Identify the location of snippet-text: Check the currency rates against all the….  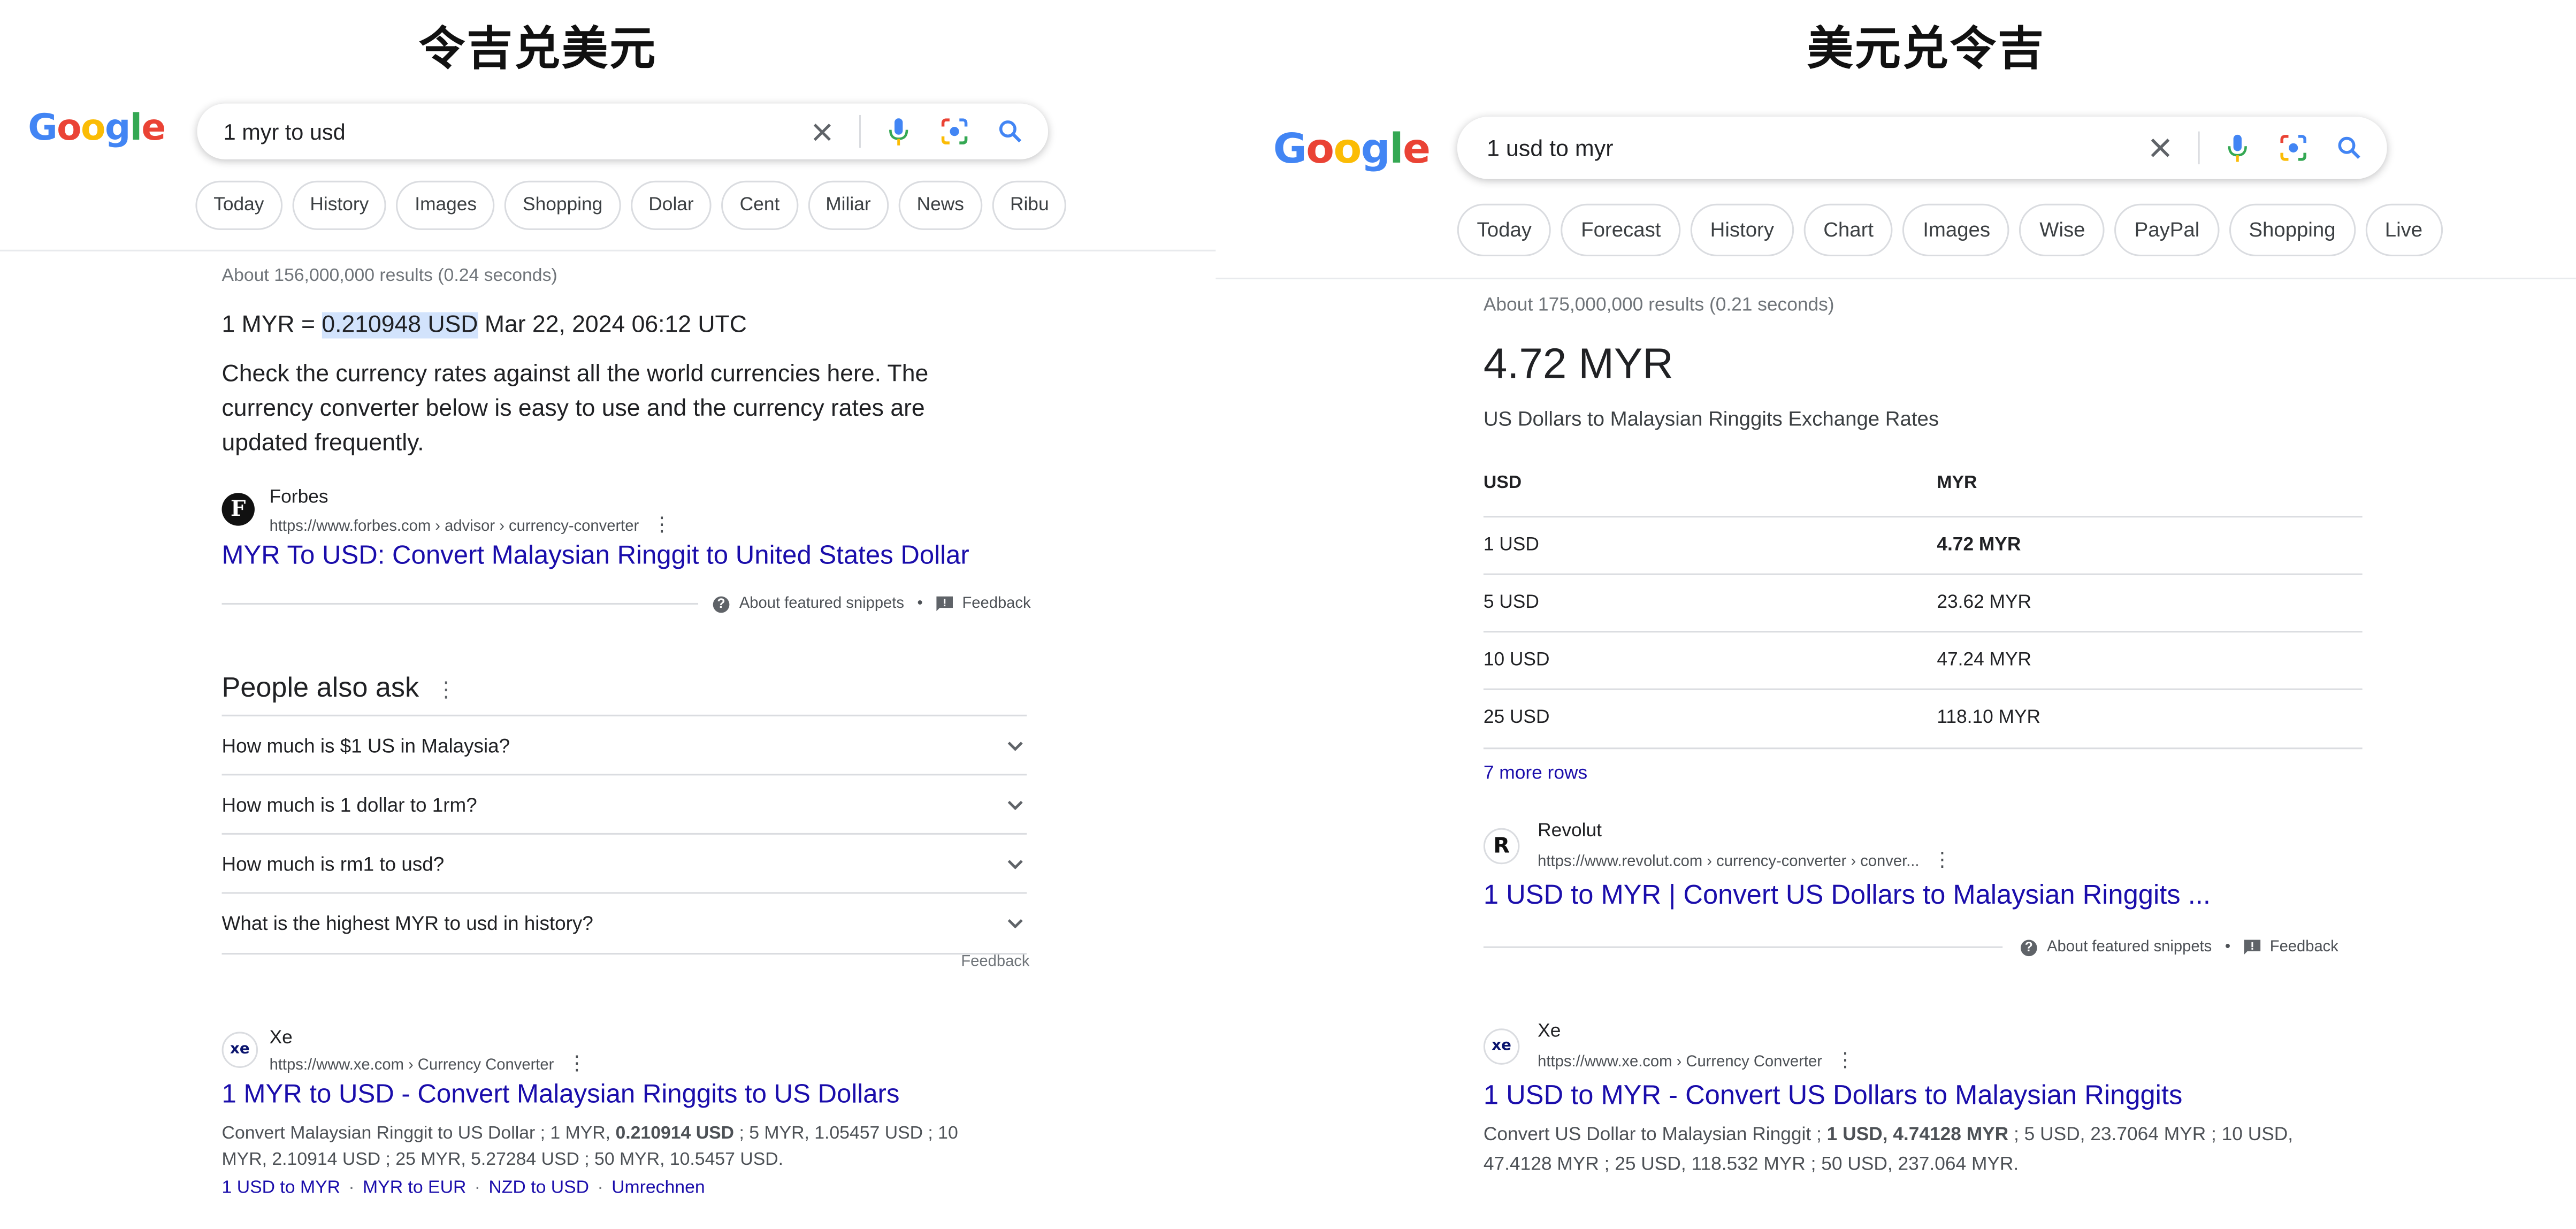
(575, 409).